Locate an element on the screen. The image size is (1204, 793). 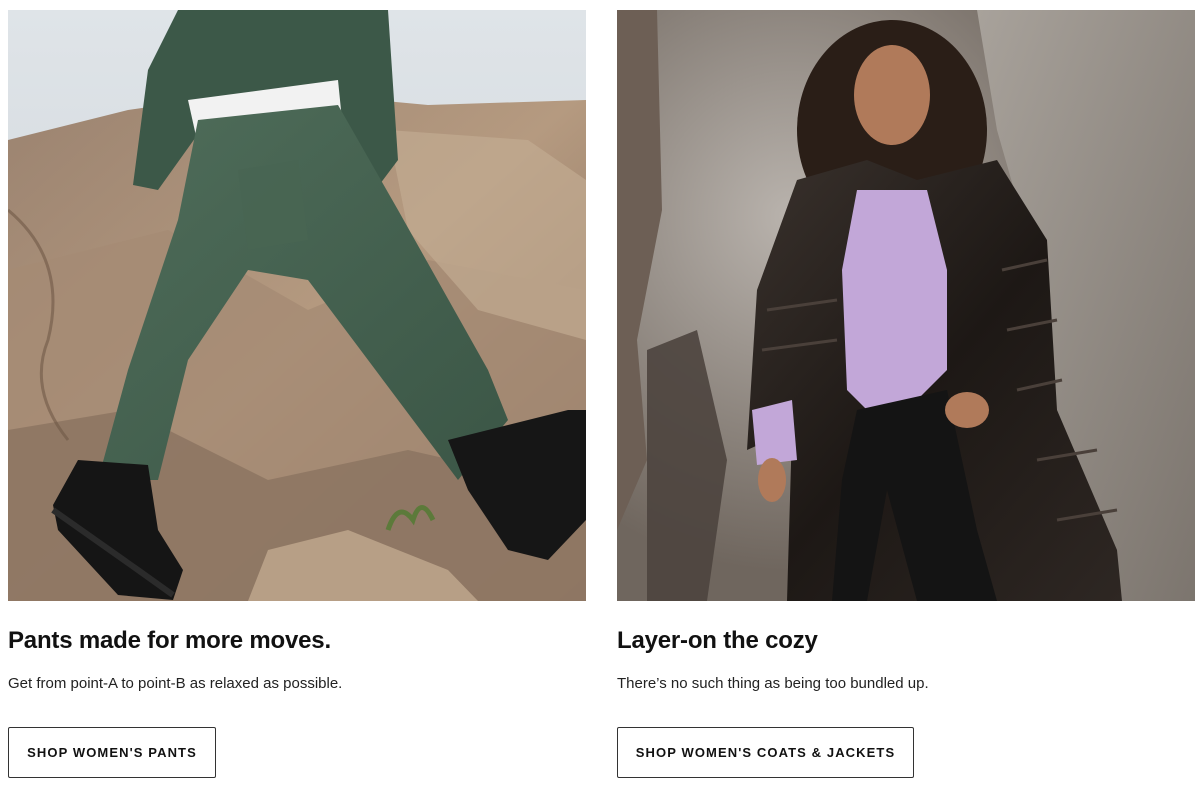
coats-promo-title: Layer-on the cozy is located at coordinates (717, 640).